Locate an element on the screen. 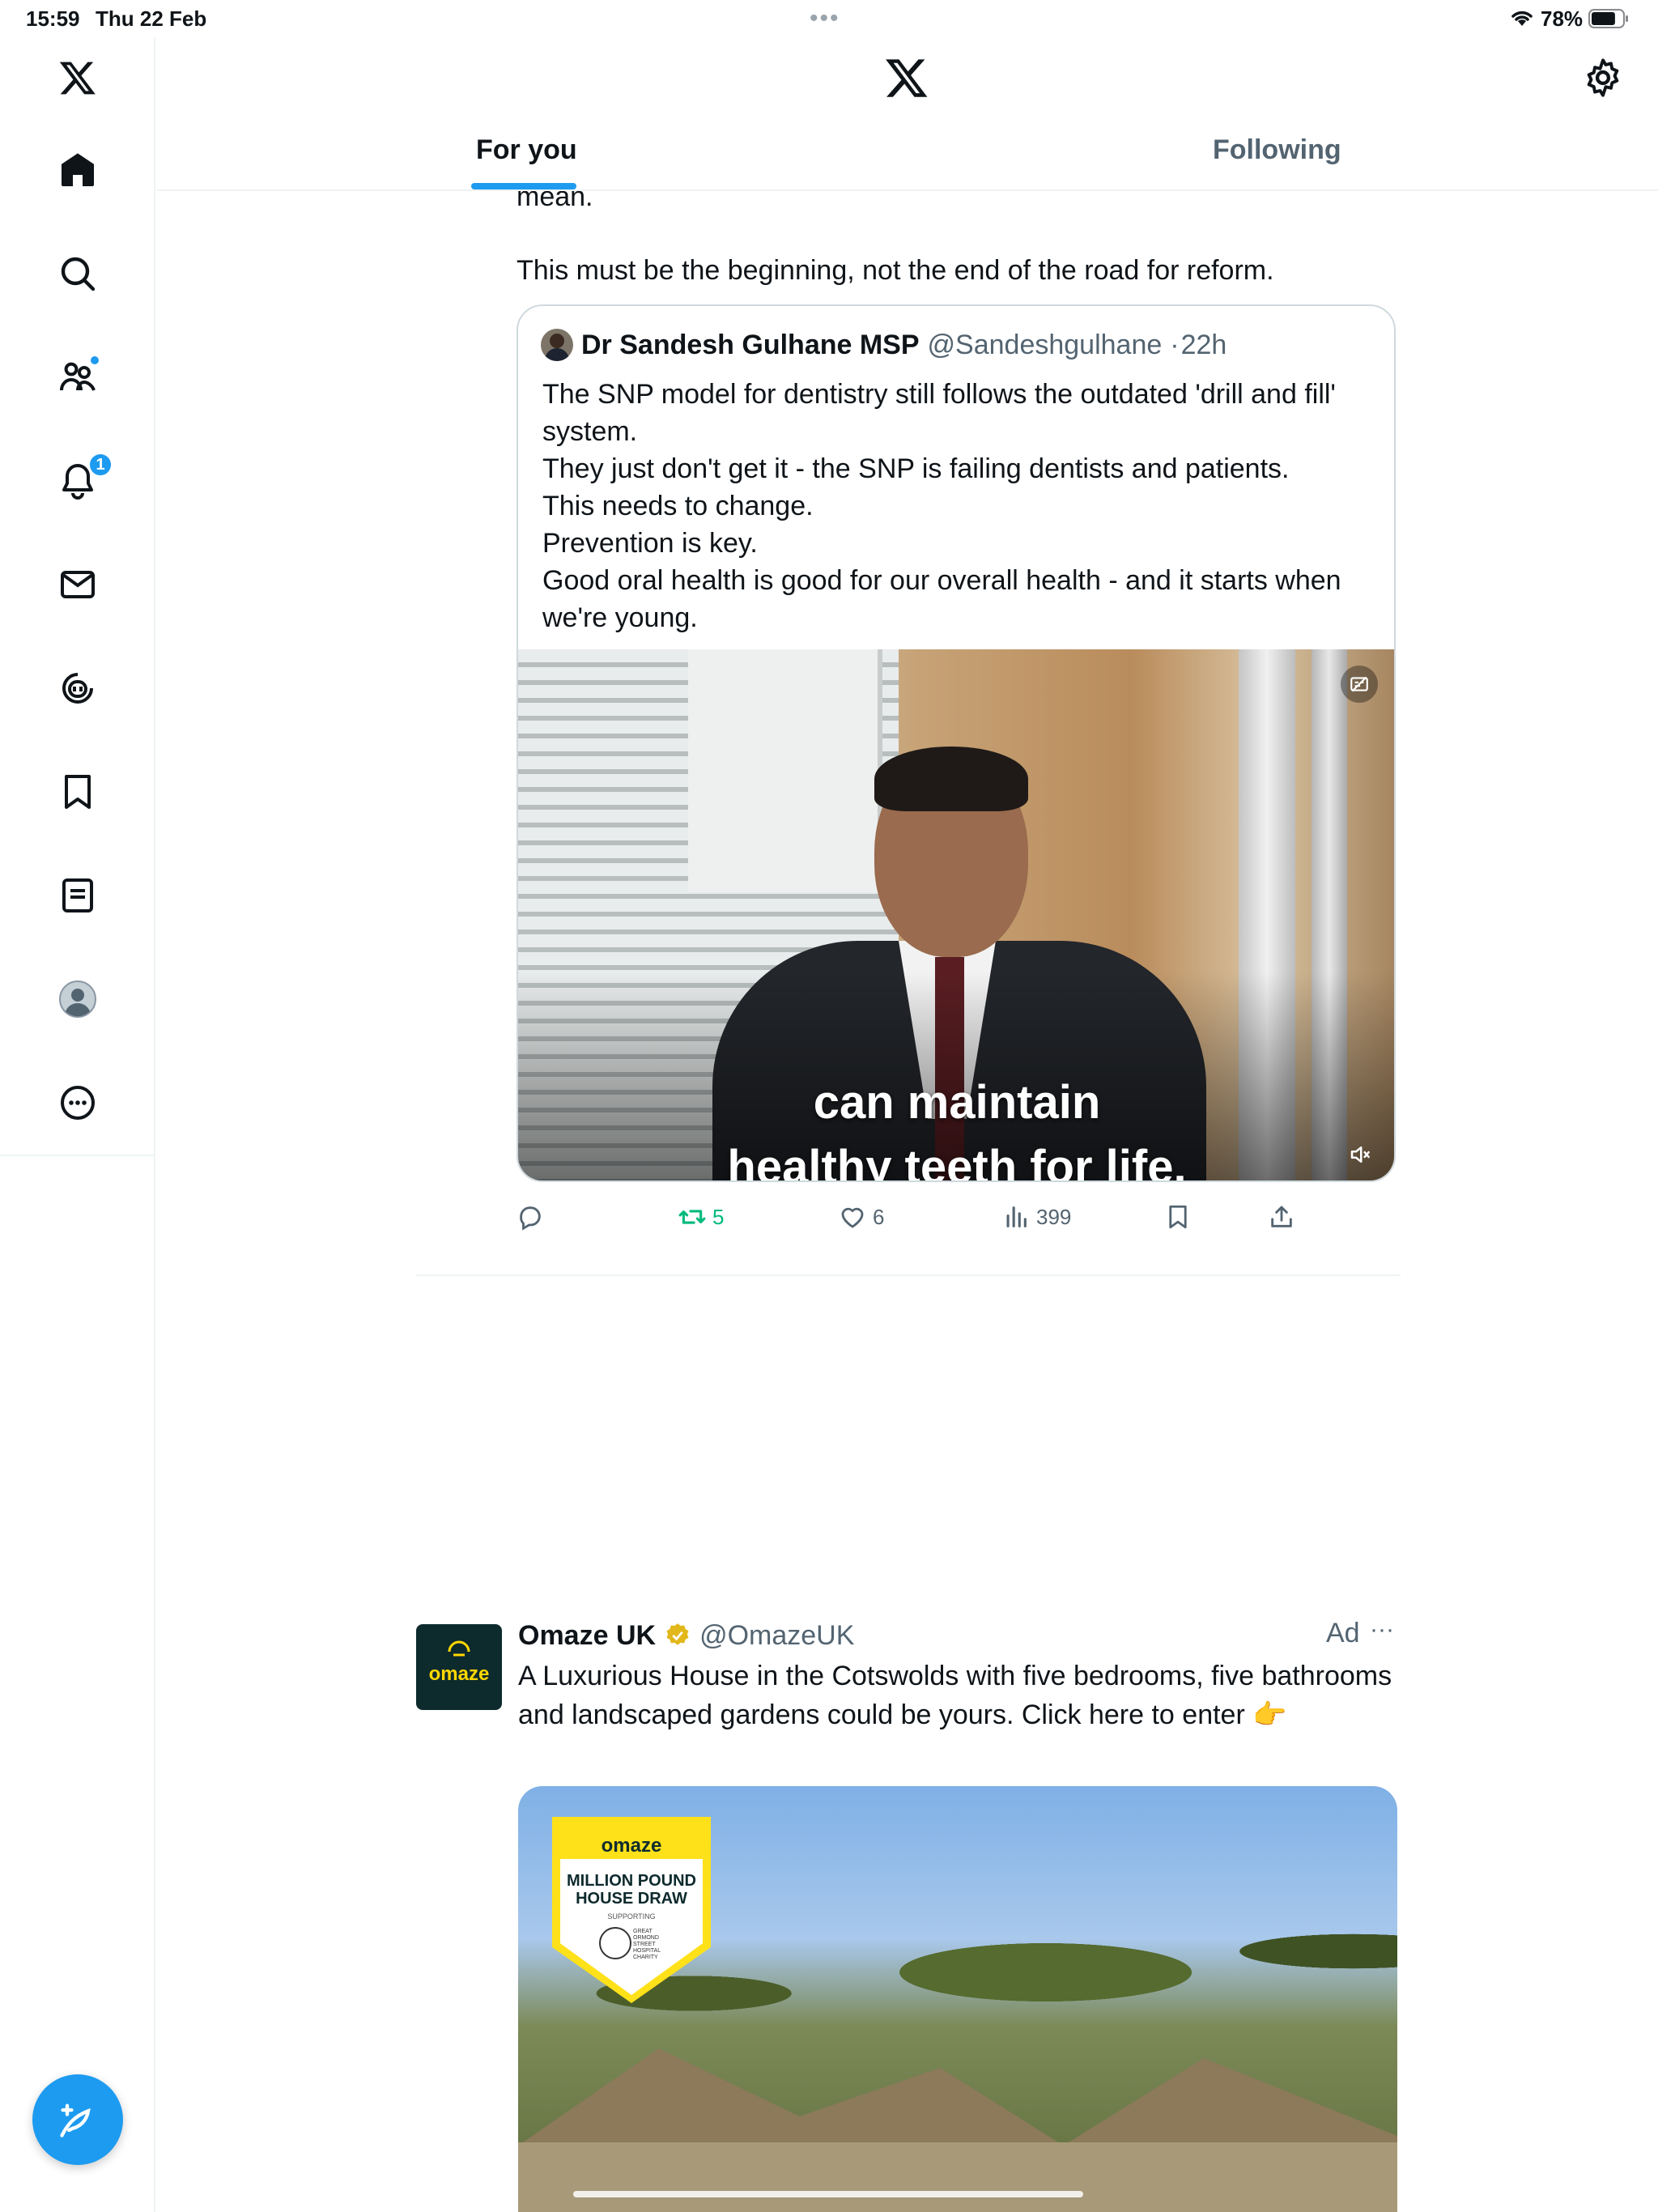  video-player: can maintain healthy teeth for life. is located at coordinates (956, 916).